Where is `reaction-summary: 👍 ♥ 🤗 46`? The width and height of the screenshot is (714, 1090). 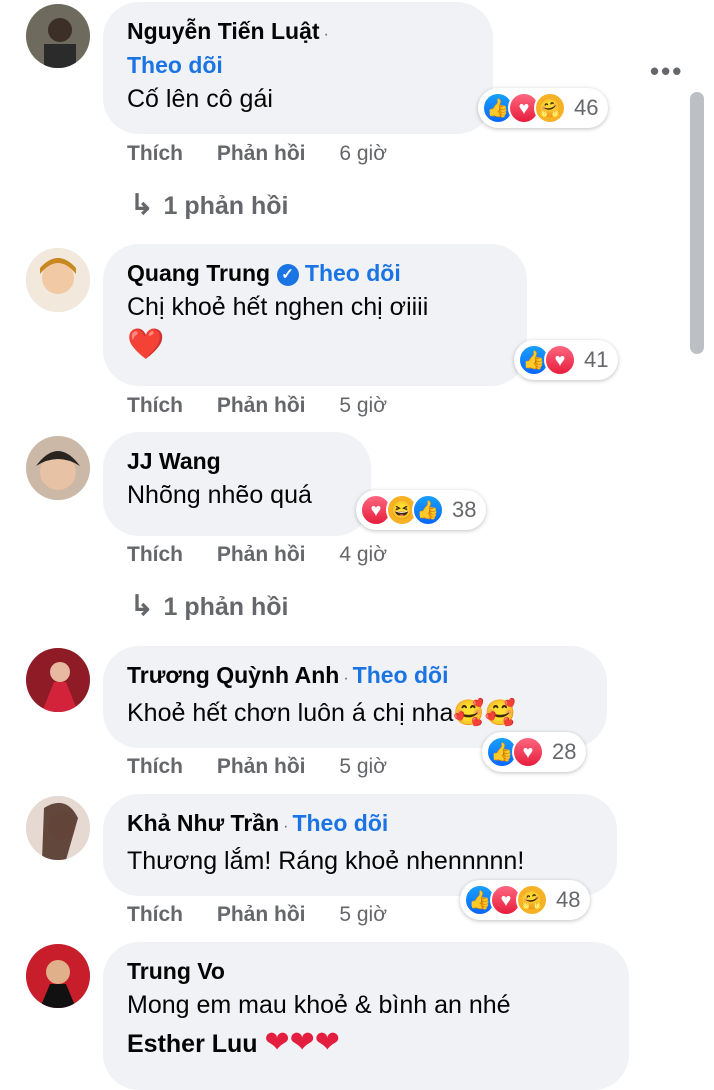
reaction-summary: 👍 ♥ 🤗 46 is located at coordinates (543, 108).